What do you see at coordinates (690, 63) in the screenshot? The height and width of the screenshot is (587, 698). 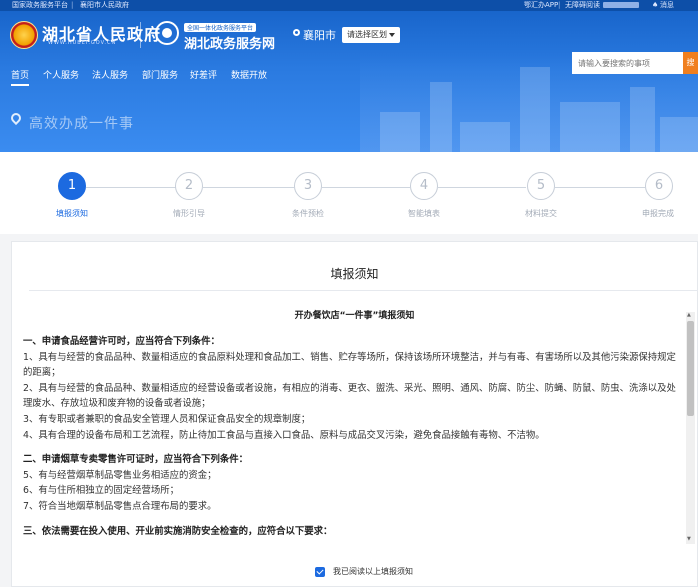 I see `search-button: 搜` at bounding box center [690, 63].